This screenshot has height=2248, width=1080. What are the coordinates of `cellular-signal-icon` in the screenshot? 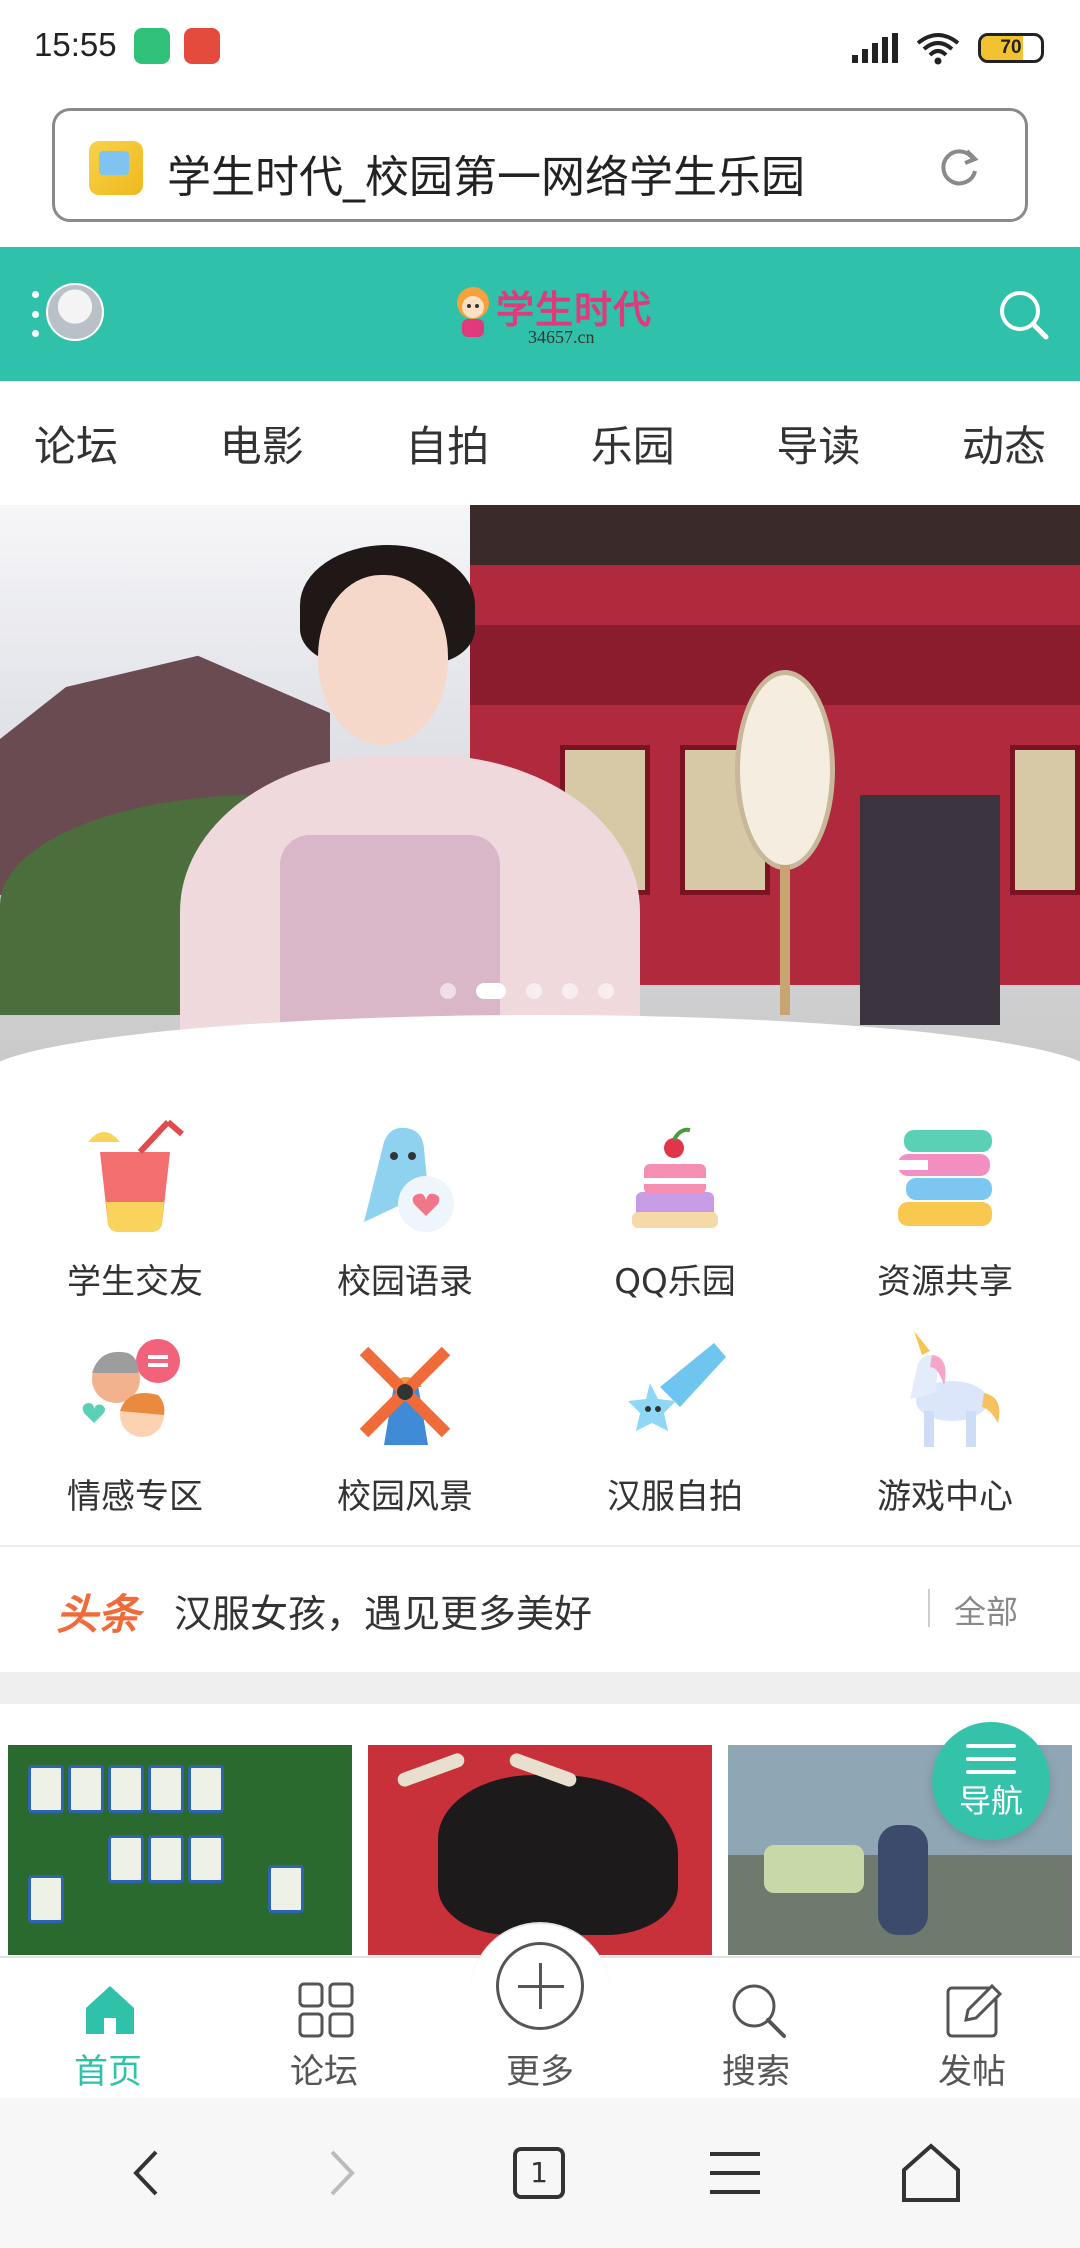 It's located at (875, 48).